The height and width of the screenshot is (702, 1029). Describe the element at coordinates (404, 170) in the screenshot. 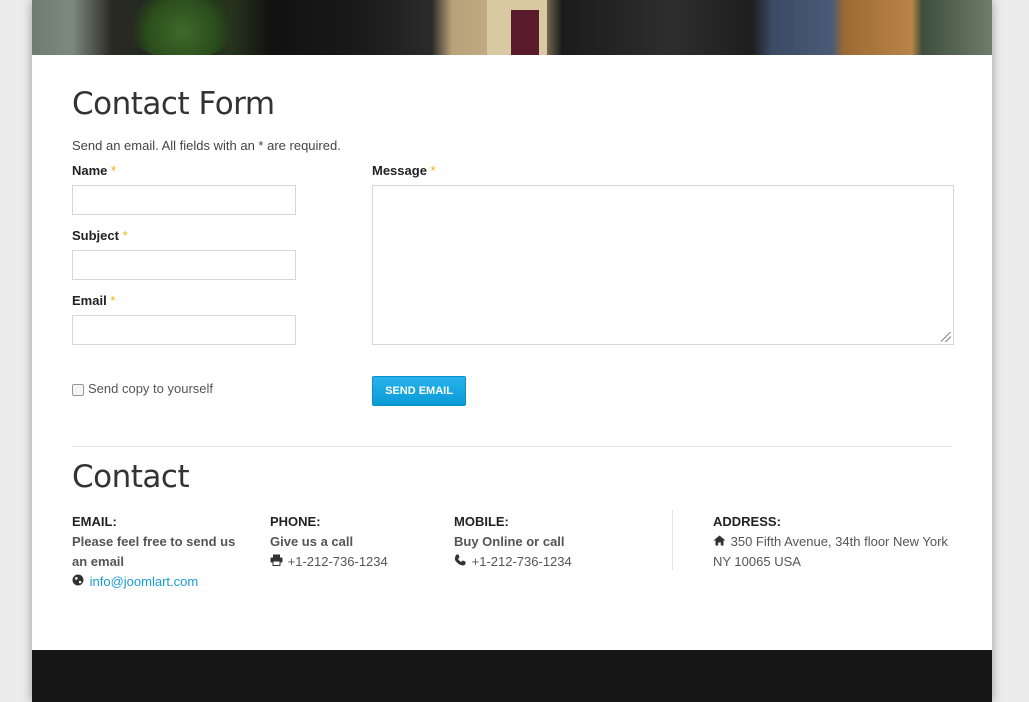

I see `message-label: Message *` at that location.